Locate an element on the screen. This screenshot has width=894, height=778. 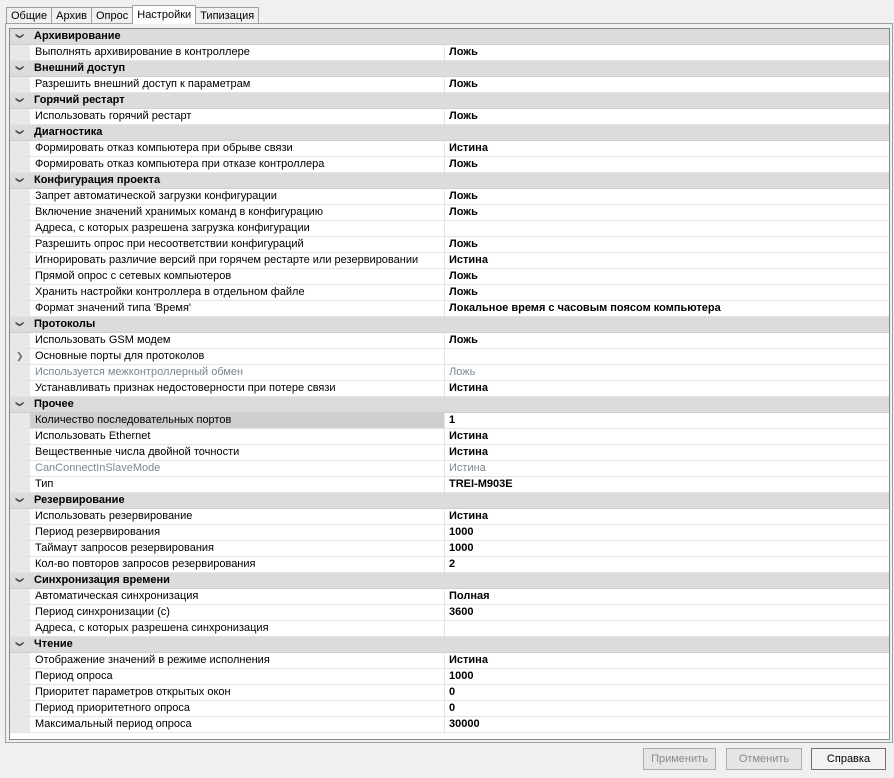
property-row: Таймаут запросов резервирования 1000 is located at coordinates (449, 549).